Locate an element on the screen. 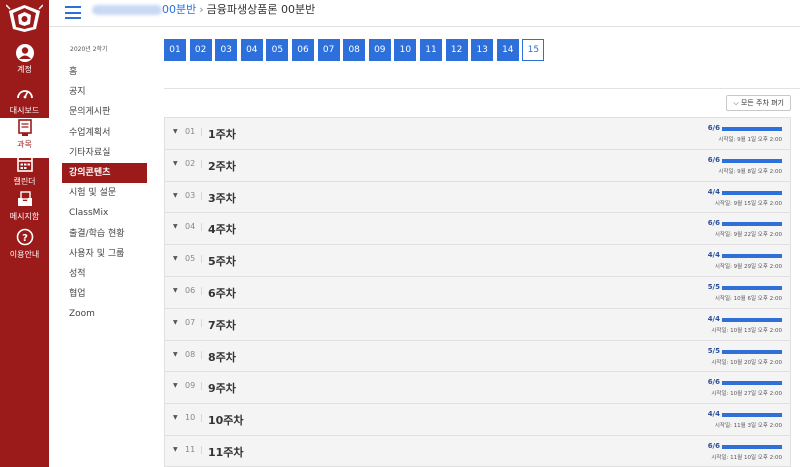  week-title: 5주차 is located at coordinates (222, 261).